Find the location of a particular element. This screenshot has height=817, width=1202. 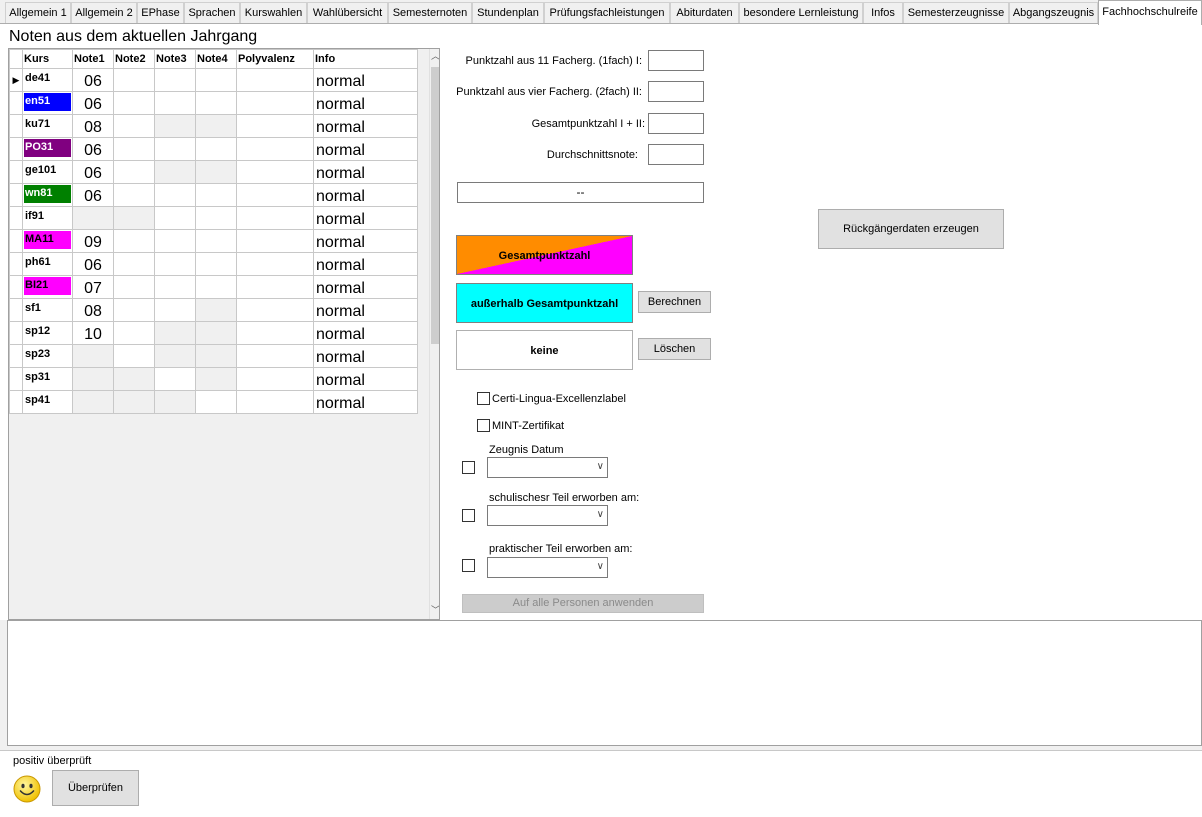

tab-allgemein-1: Allgemein 1 is located at coordinates (38, 12).